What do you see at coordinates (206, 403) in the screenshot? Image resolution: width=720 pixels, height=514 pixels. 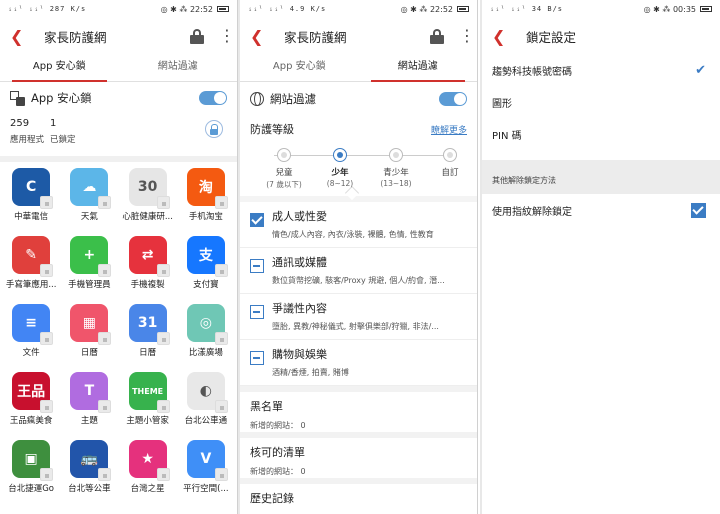 I see `app-item: ◐ 台北公車通` at bounding box center [206, 403].